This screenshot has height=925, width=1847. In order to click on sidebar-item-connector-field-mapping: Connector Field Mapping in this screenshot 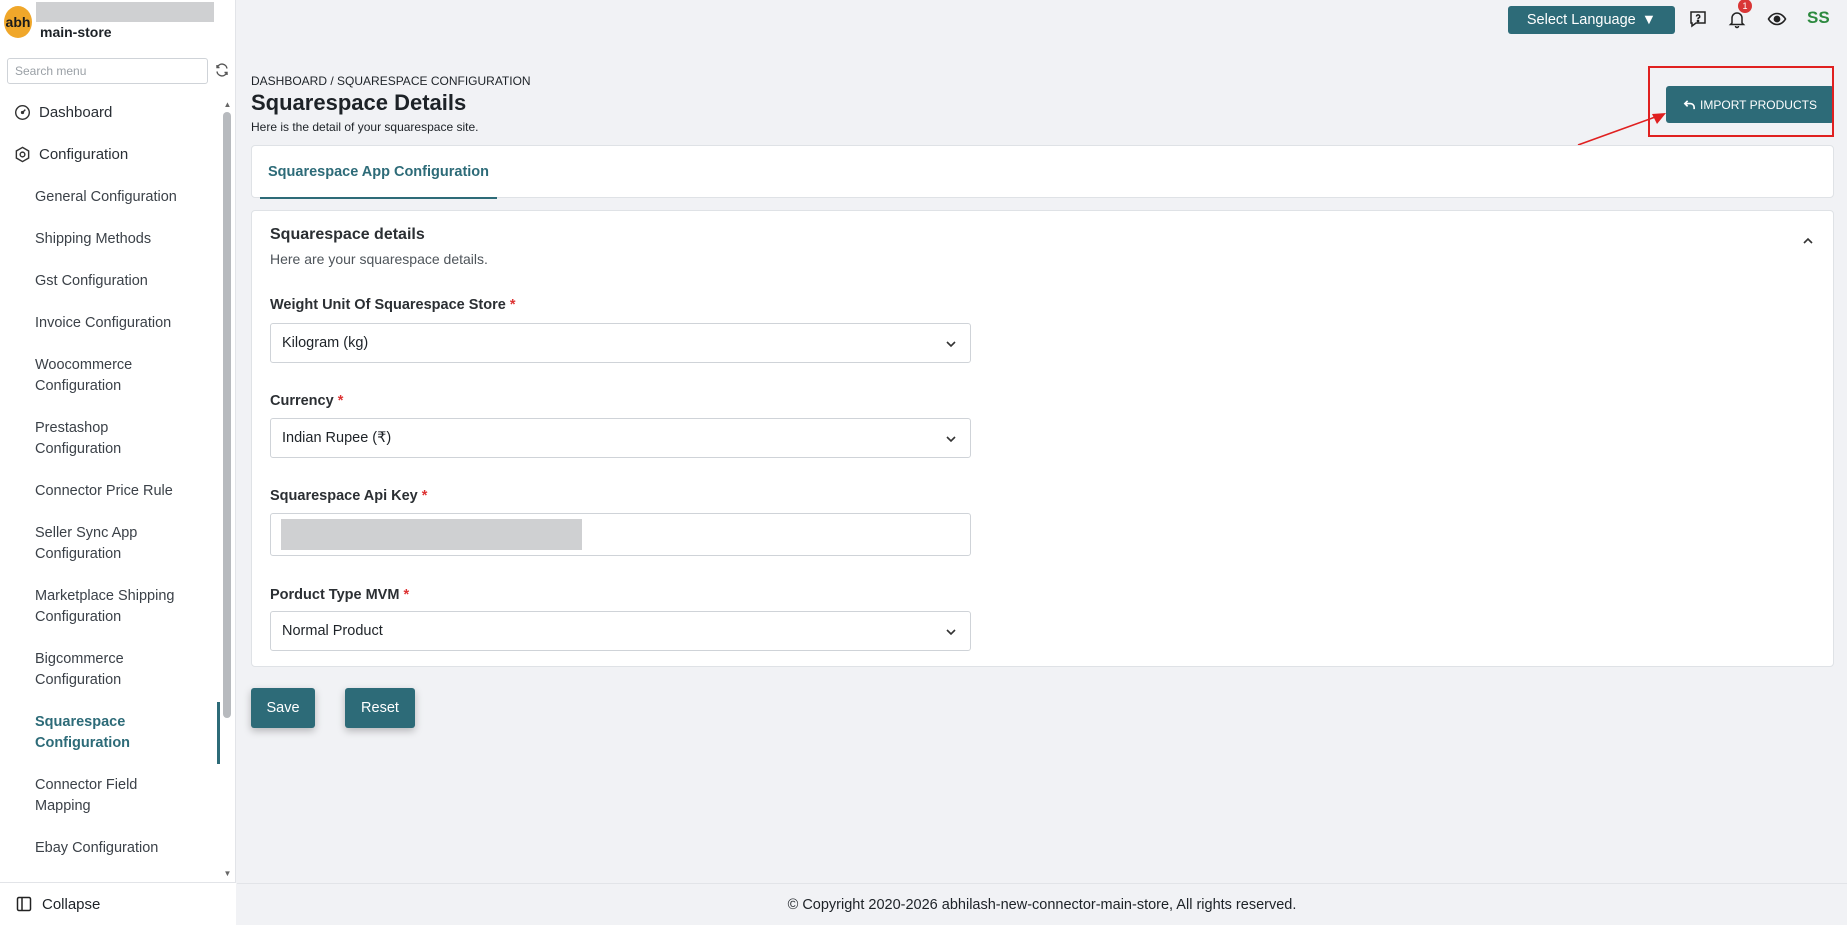, I will do `click(95, 796)`.